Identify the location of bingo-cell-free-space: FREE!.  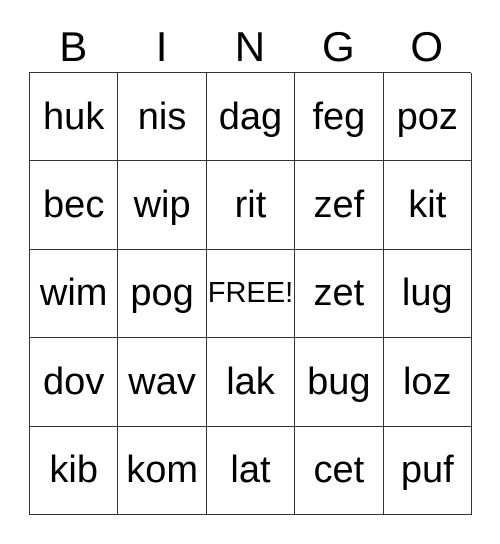
(251, 294).